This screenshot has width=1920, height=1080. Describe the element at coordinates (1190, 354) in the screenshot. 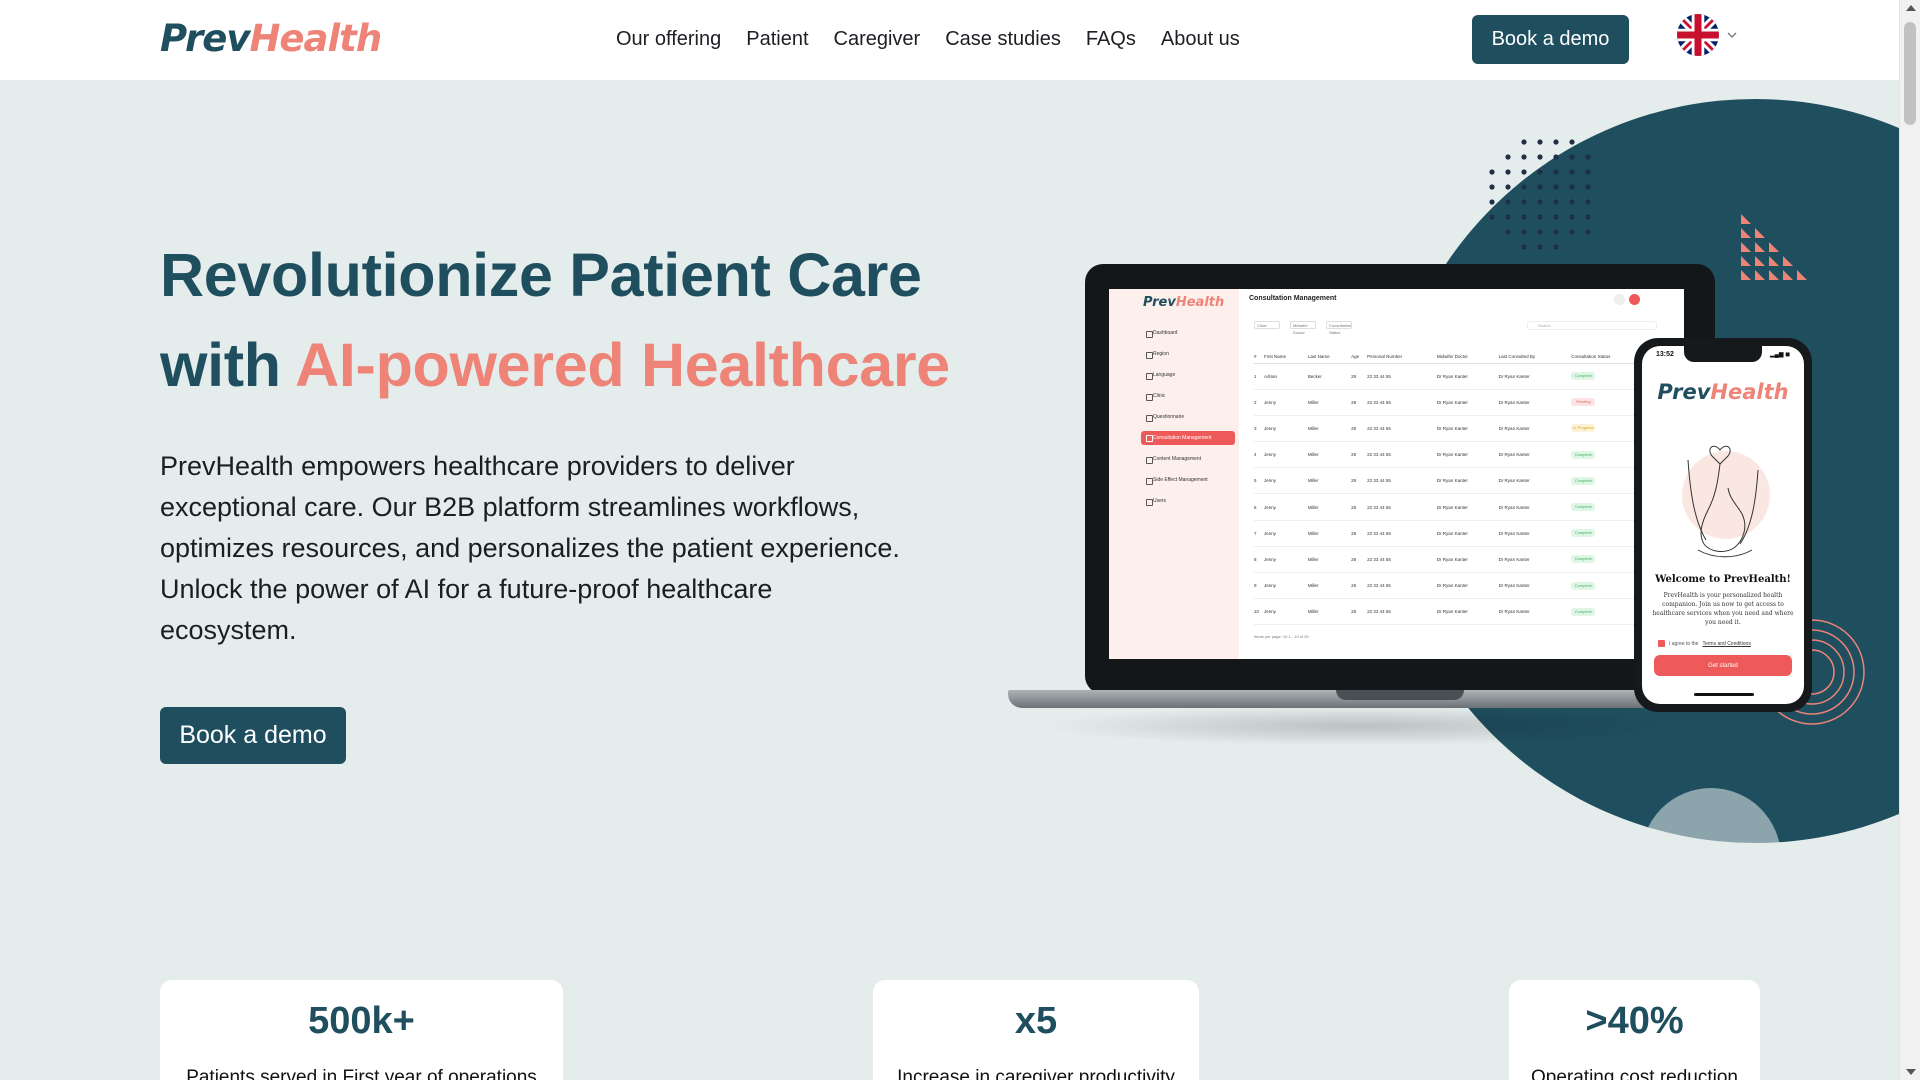

I see `app-menu-item: Region` at that location.